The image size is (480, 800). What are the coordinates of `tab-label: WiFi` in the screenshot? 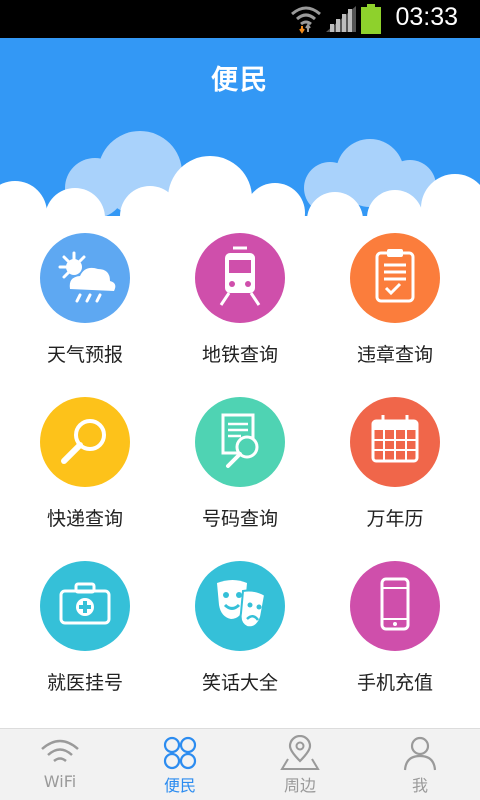 It's located at (60, 781).